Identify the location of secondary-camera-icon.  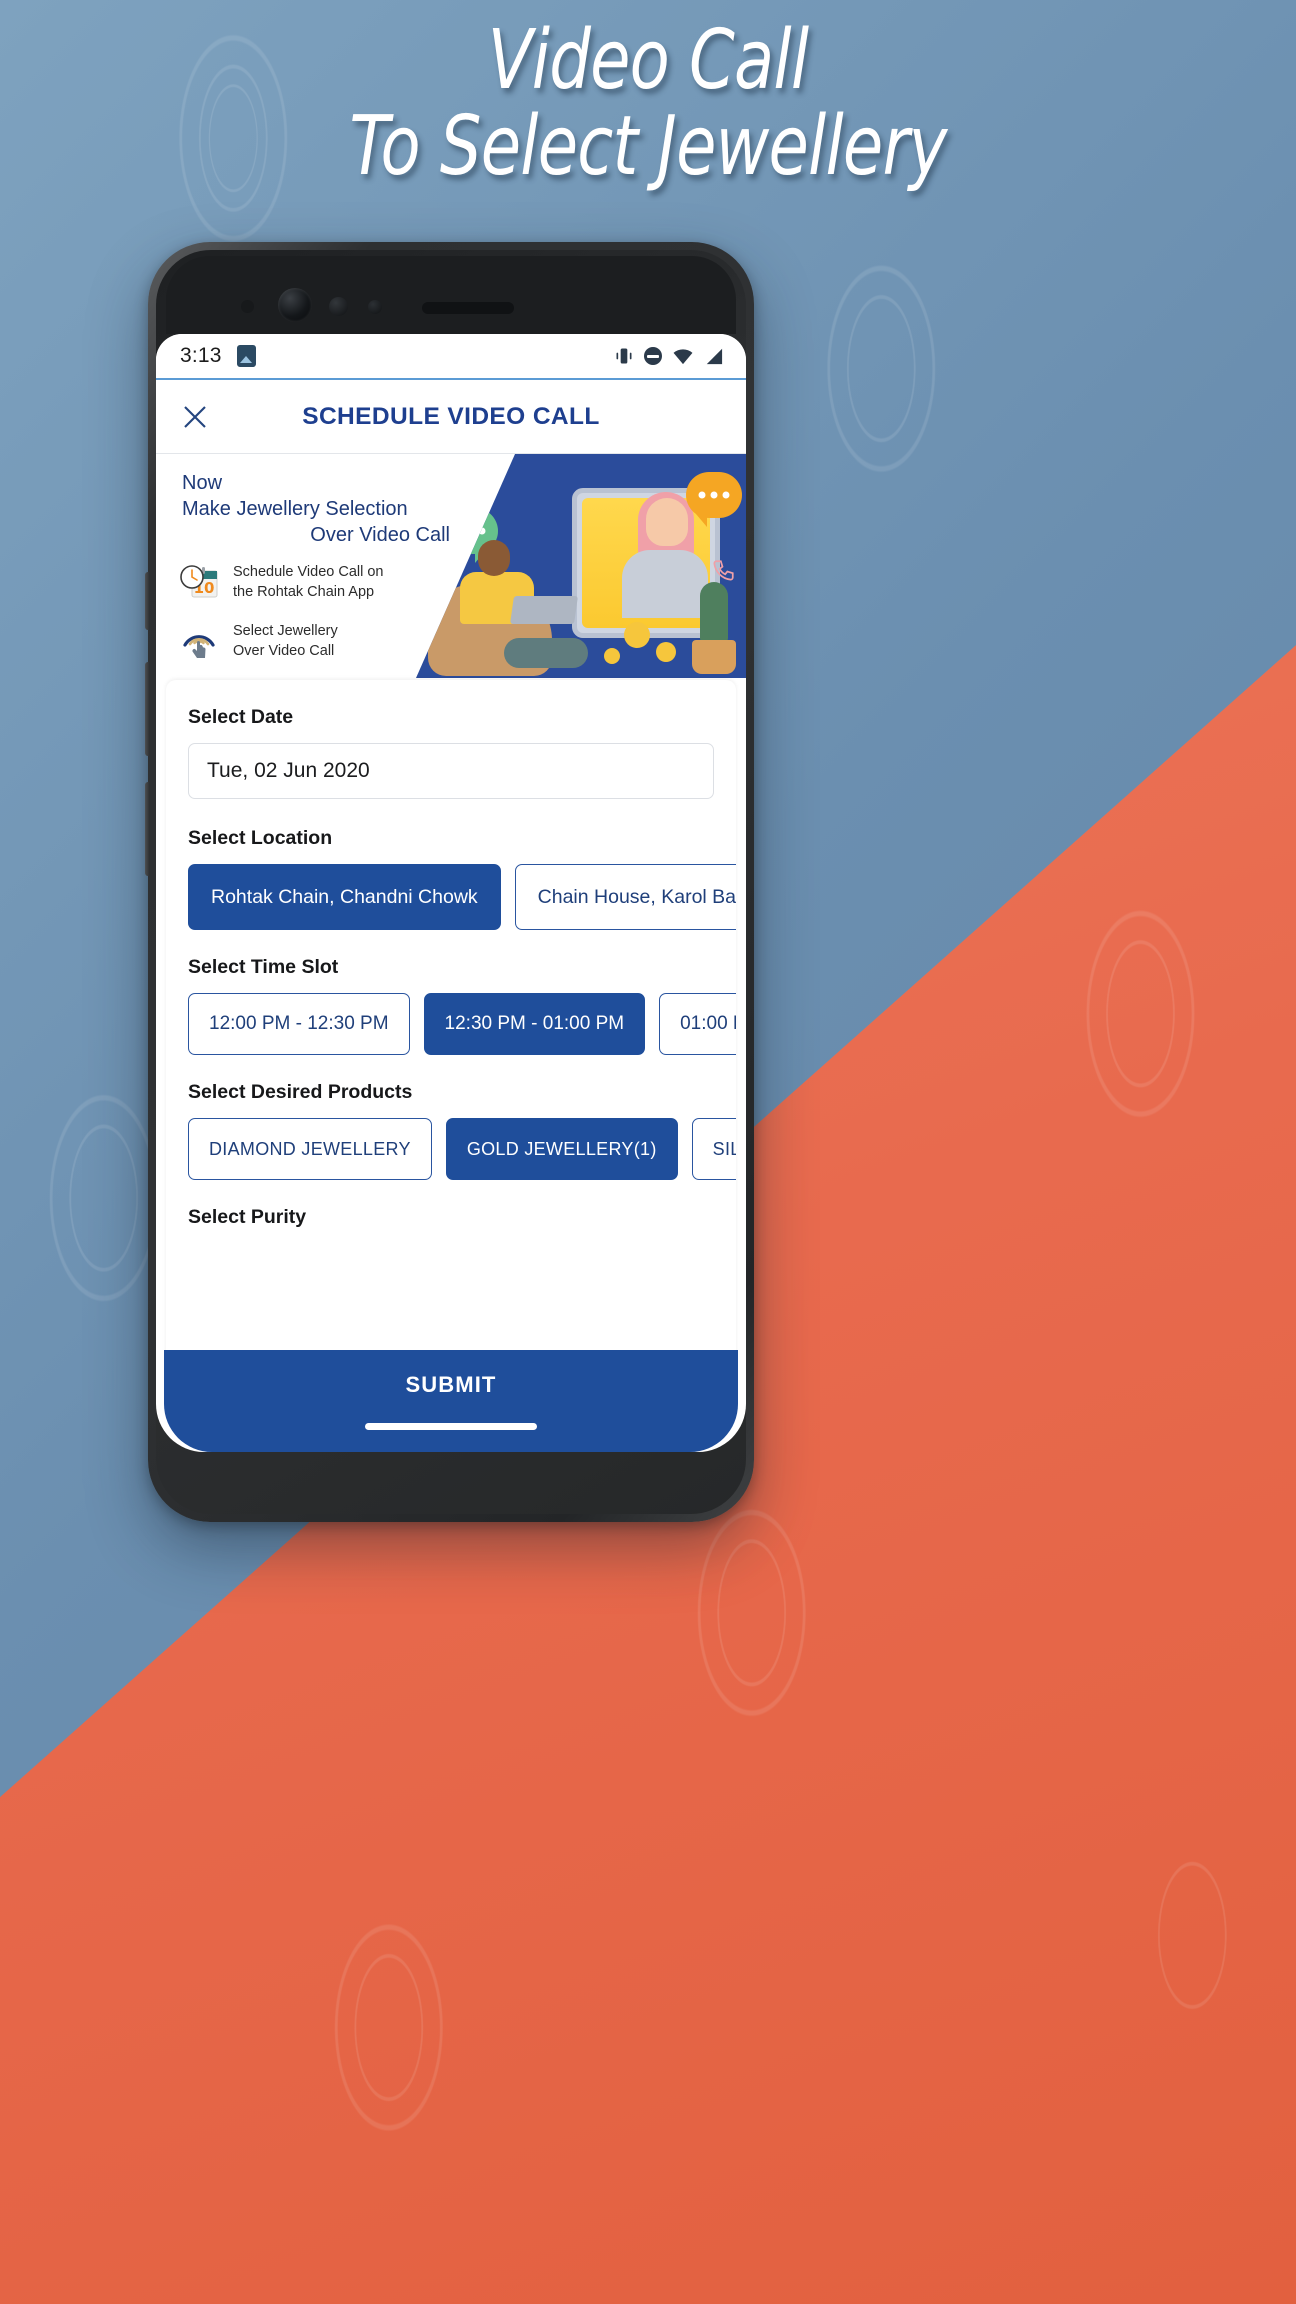
(338, 306).